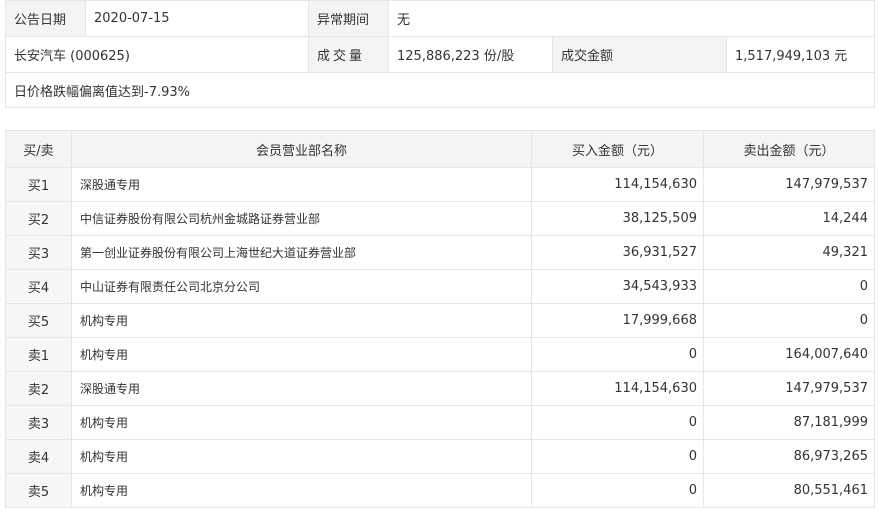 The width and height of the screenshot is (878, 511). I want to click on row-sell-amount: 164,007,640, so click(789, 354).